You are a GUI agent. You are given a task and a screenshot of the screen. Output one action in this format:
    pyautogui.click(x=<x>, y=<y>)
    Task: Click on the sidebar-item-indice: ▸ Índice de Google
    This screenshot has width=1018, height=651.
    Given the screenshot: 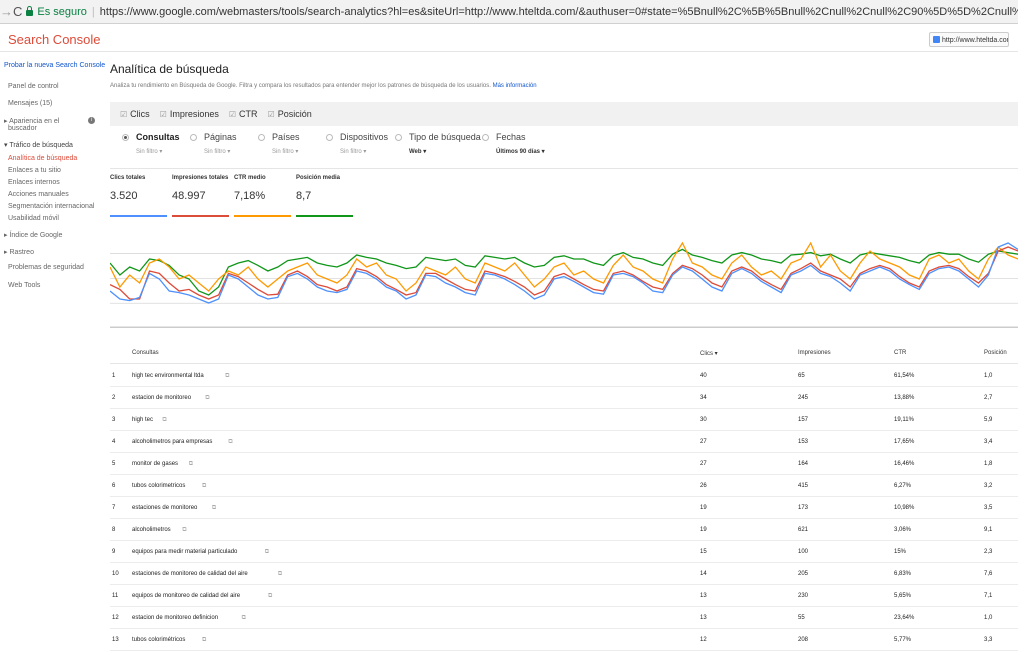 What is the action you would take?
    pyautogui.click(x=33, y=235)
    